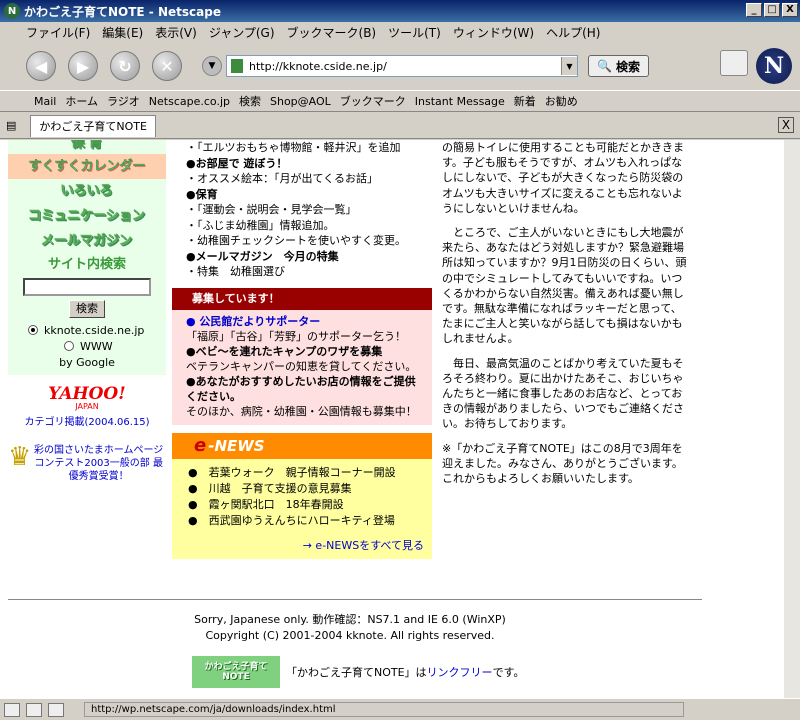  Describe the element at coordinates (87, 420) in the screenshot. I see `yahoo-category-link: カテゴリ掲載(2004.06.15)` at that location.